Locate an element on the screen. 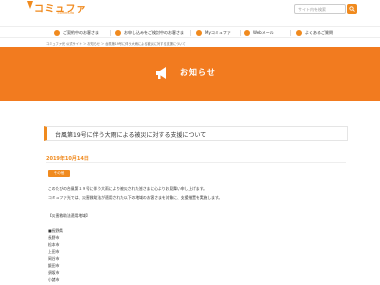  megaphone-icon is located at coordinates (161, 73).